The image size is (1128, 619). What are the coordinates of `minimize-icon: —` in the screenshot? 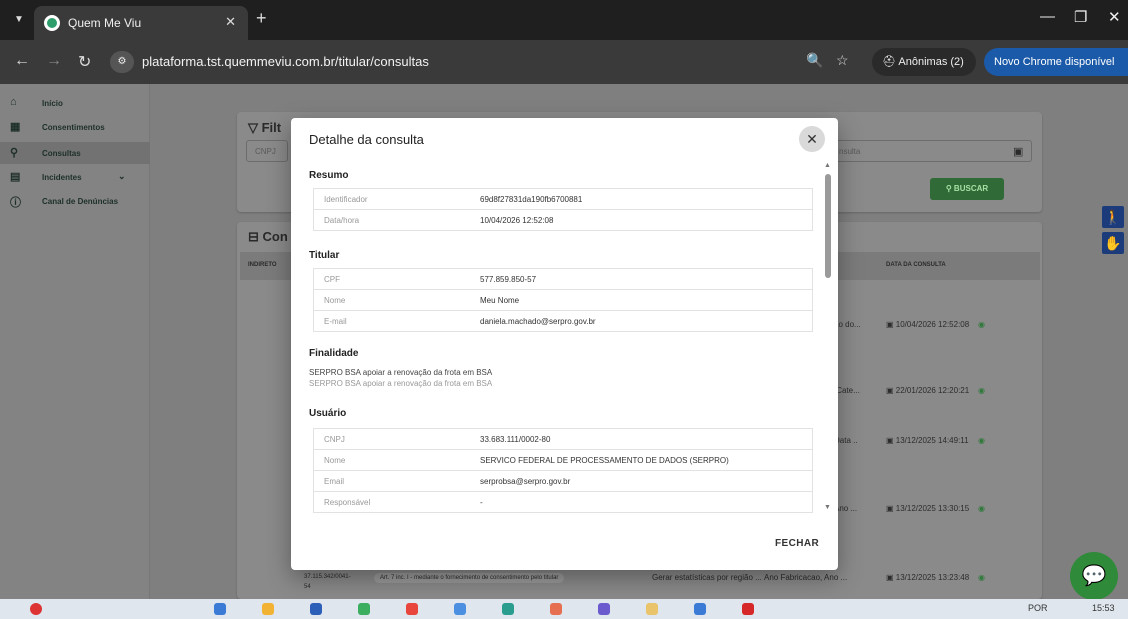 It's located at (1047, 16).